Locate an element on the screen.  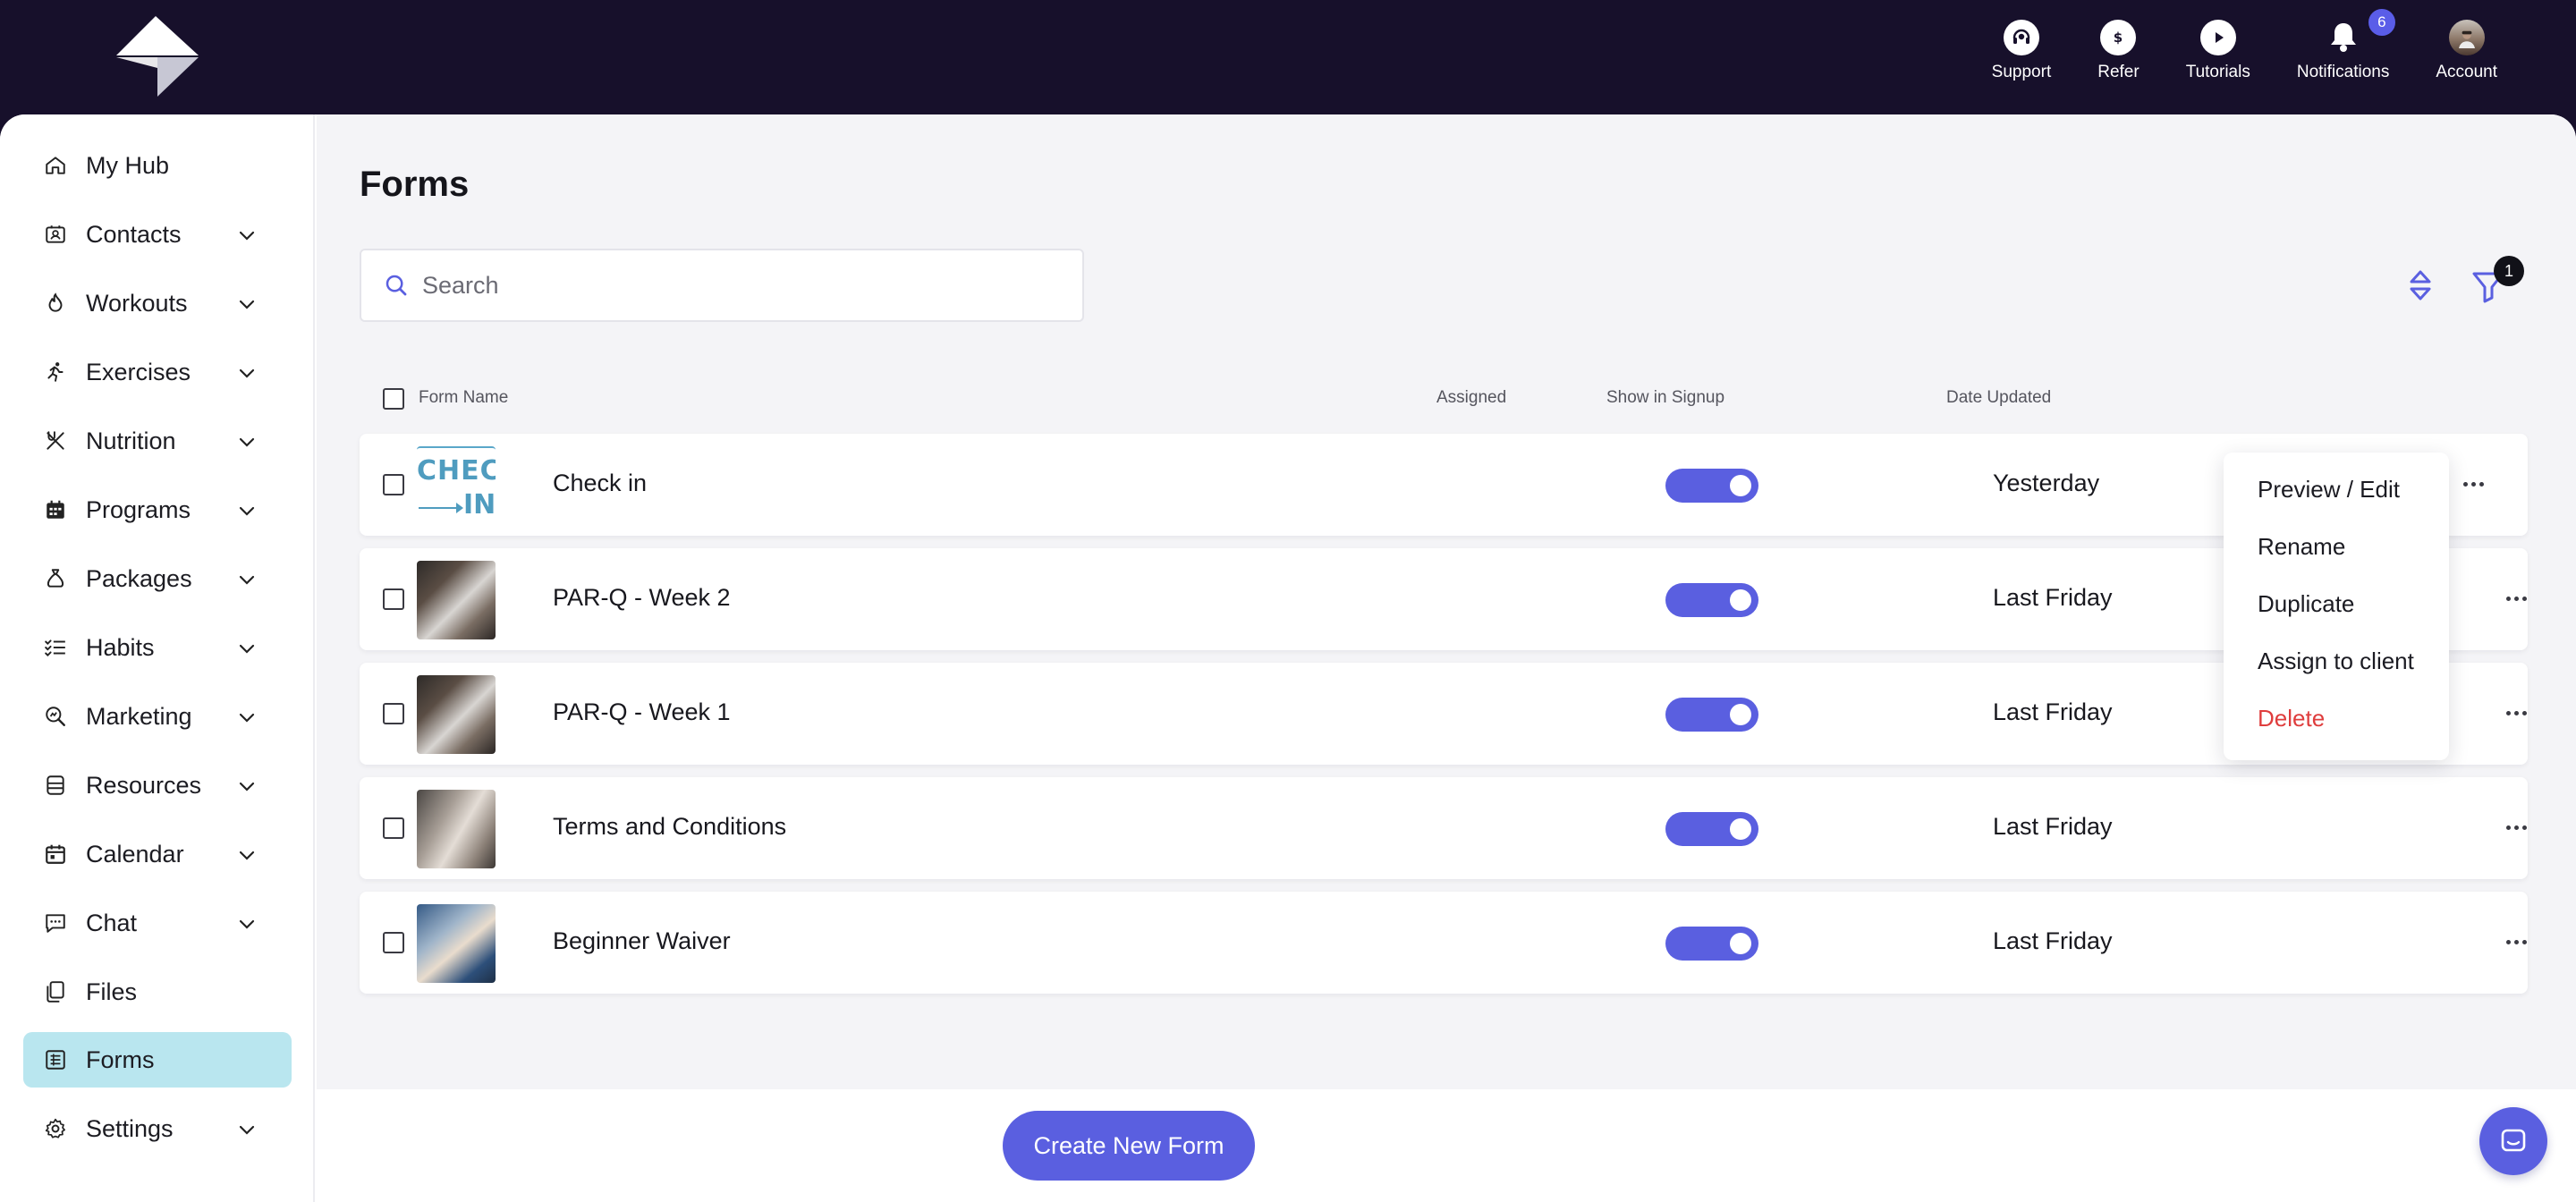
sidebar-item-label: Chat is located at coordinates (112, 922).